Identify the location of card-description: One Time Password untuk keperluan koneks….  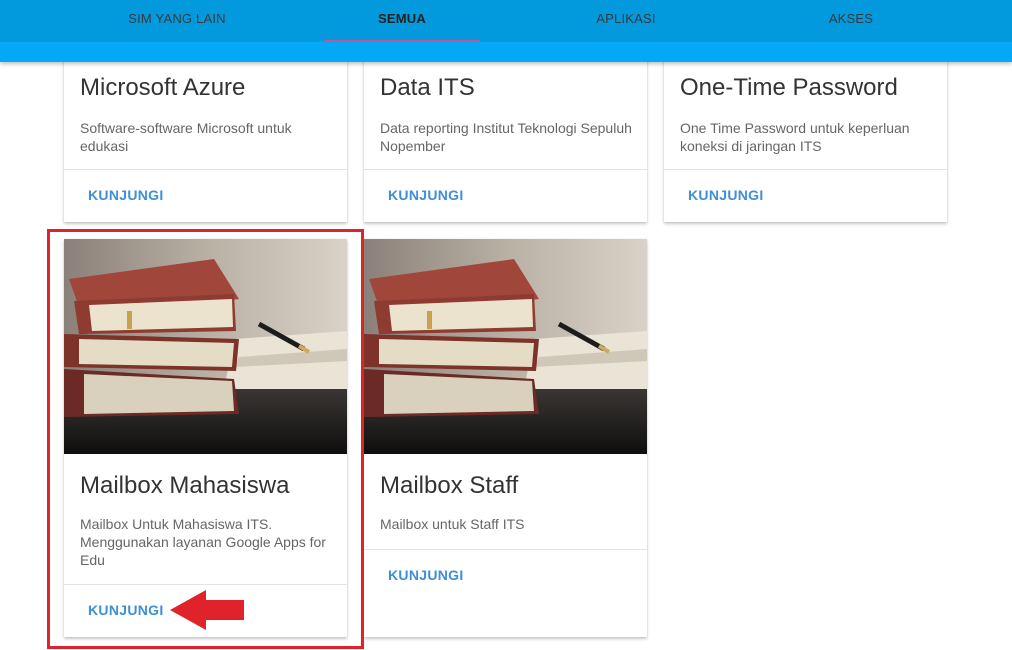
(795, 137).